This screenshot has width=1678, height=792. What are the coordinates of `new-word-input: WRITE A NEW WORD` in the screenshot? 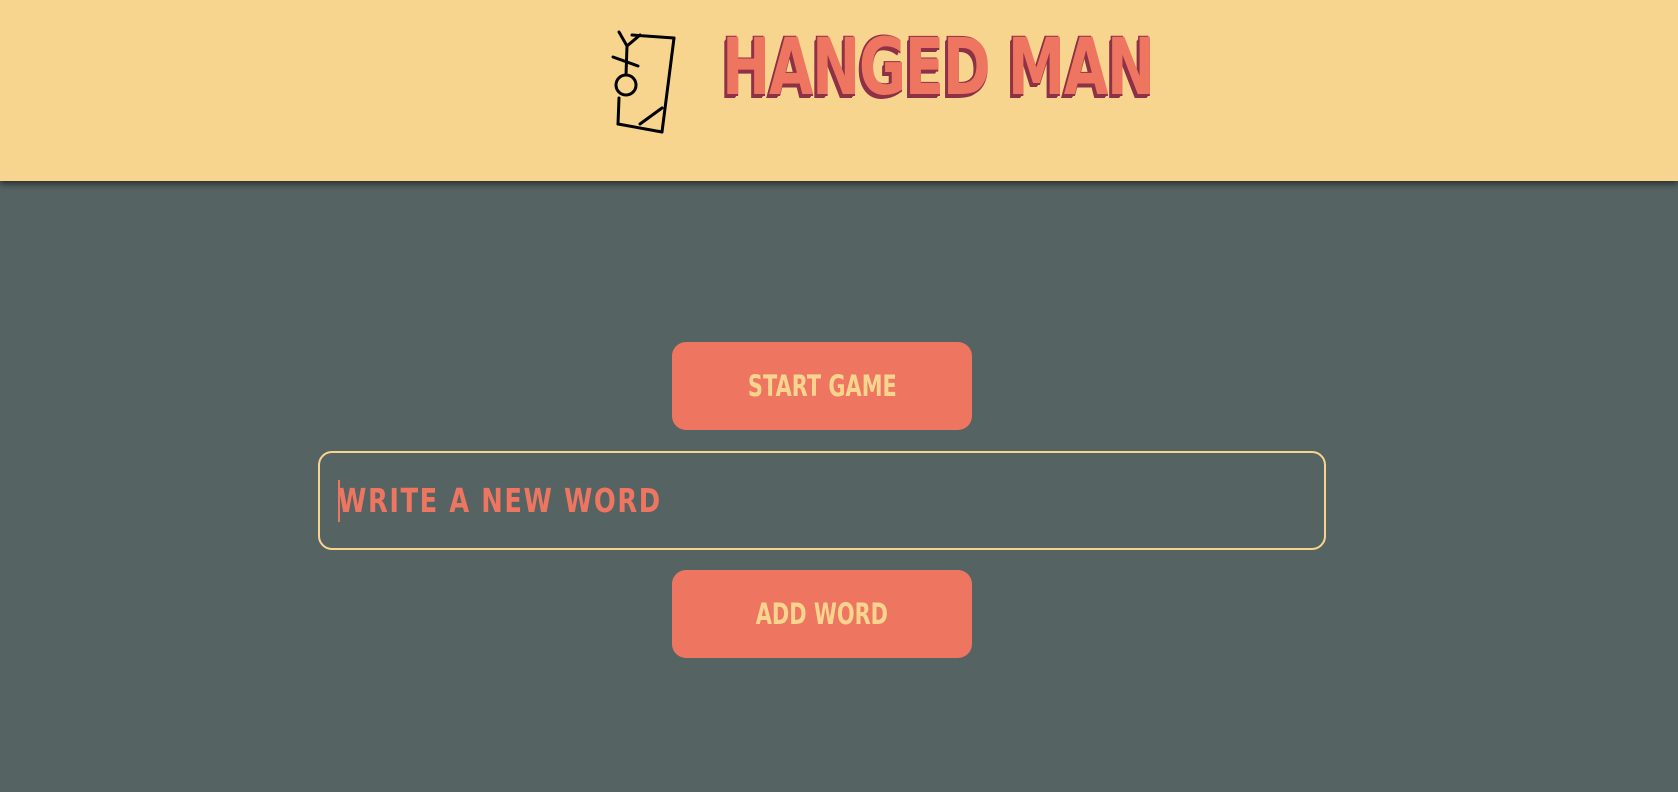 It's located at (822, 500).